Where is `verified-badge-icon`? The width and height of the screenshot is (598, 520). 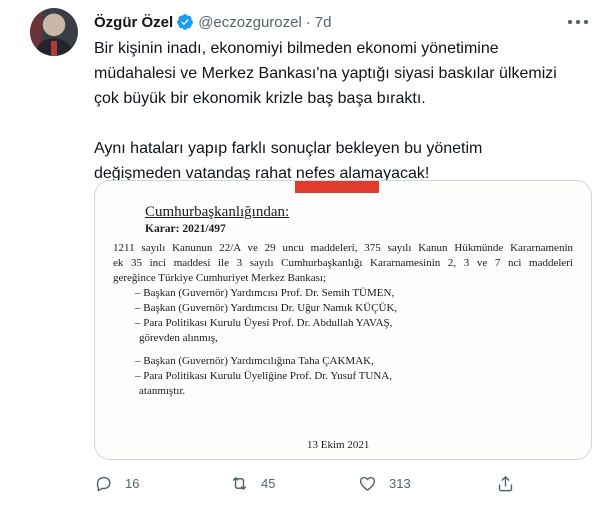 verified-badge-icon is located at coordinates (185, 22).